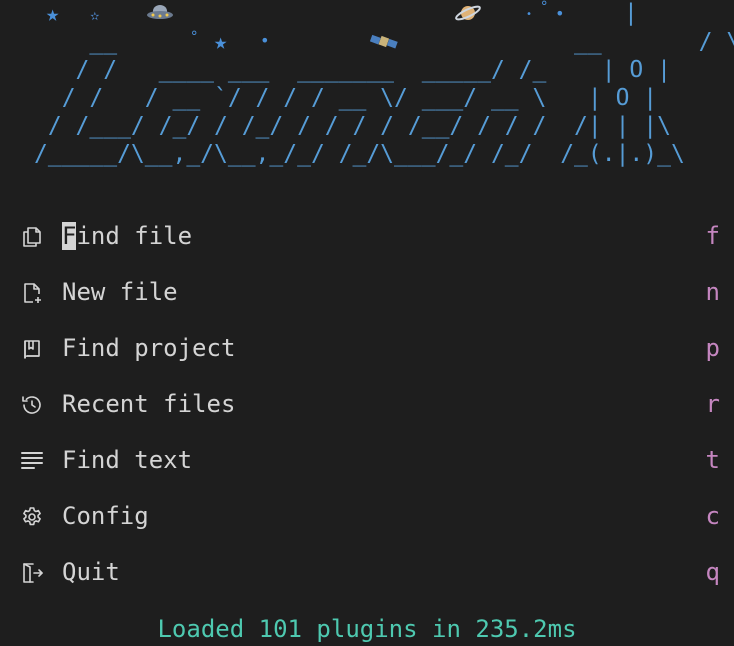 Image resolution: width=734 pixels, height=646 pixels. Describe the element at coordinates (95, 14) in the screenshot. I see `star-outline-icon: ✫` at that location.